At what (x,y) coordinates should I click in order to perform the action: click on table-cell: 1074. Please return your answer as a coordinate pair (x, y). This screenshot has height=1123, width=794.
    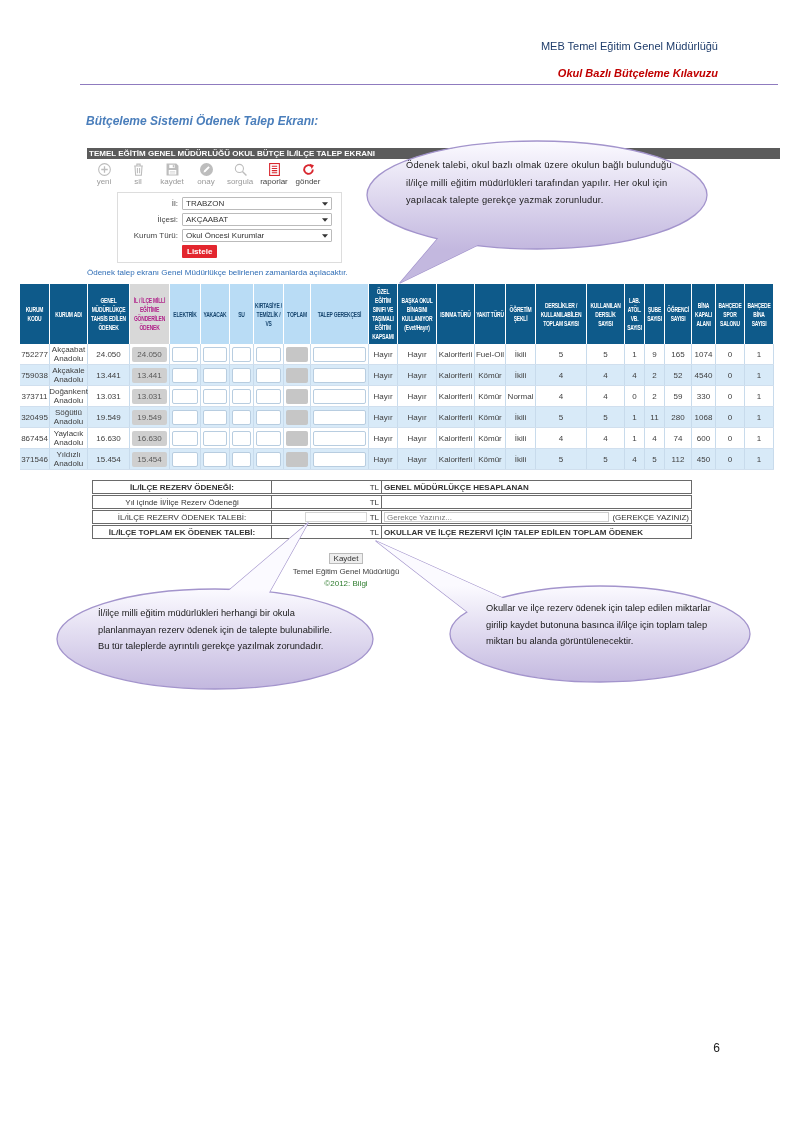
    Looking at the image, I should click on (704, 354).